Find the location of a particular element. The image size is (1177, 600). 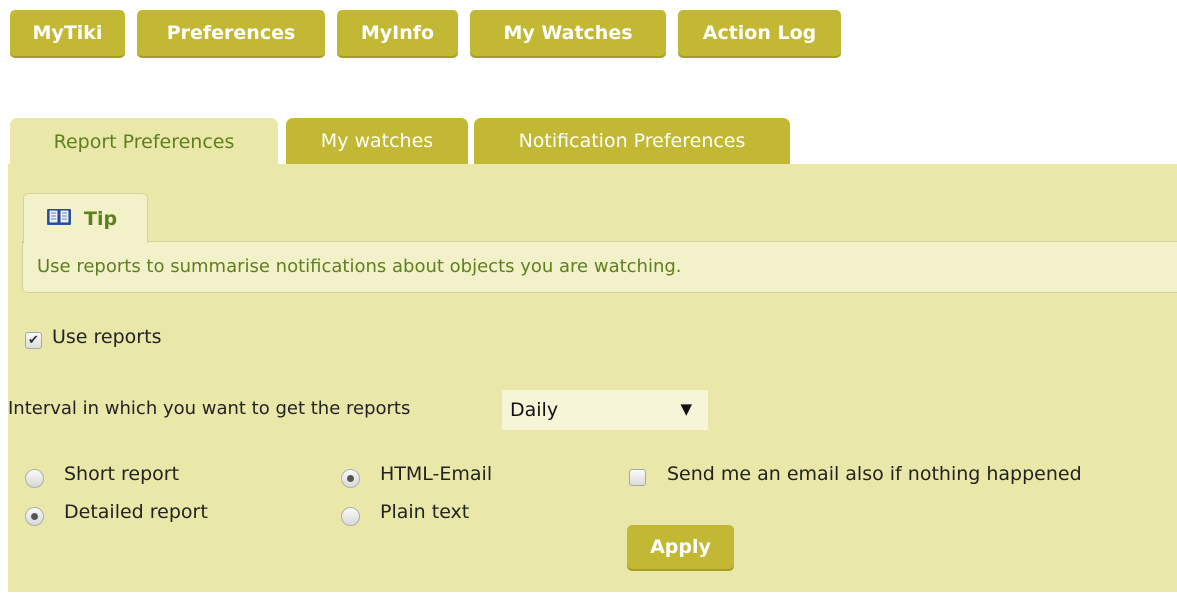

nav-action-log-button: Action Log is located at coordinates (759, 33).